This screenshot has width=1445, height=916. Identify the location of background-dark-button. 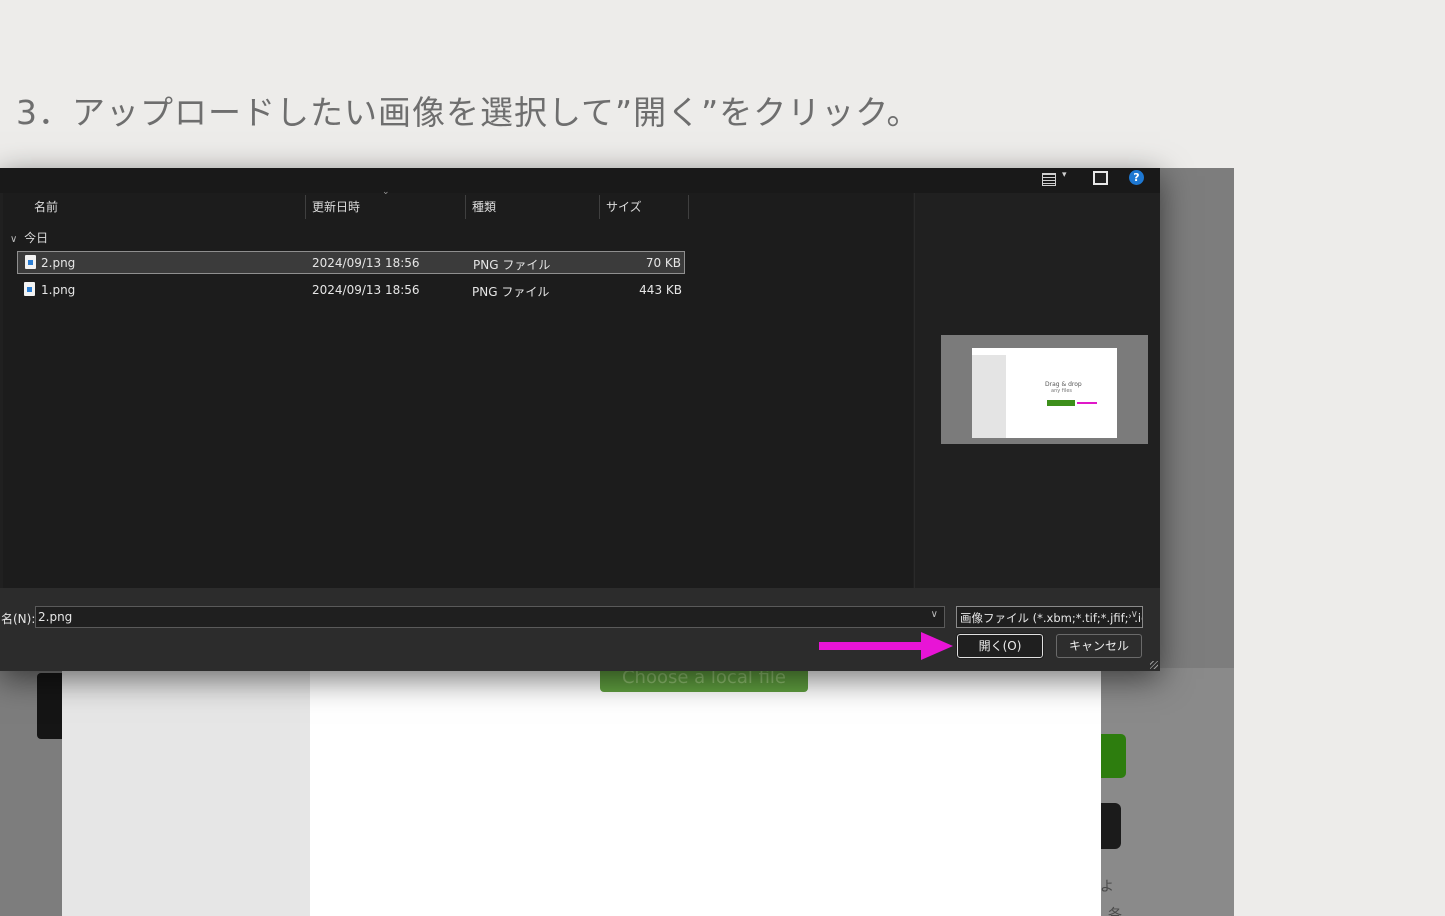
(1111, 826).